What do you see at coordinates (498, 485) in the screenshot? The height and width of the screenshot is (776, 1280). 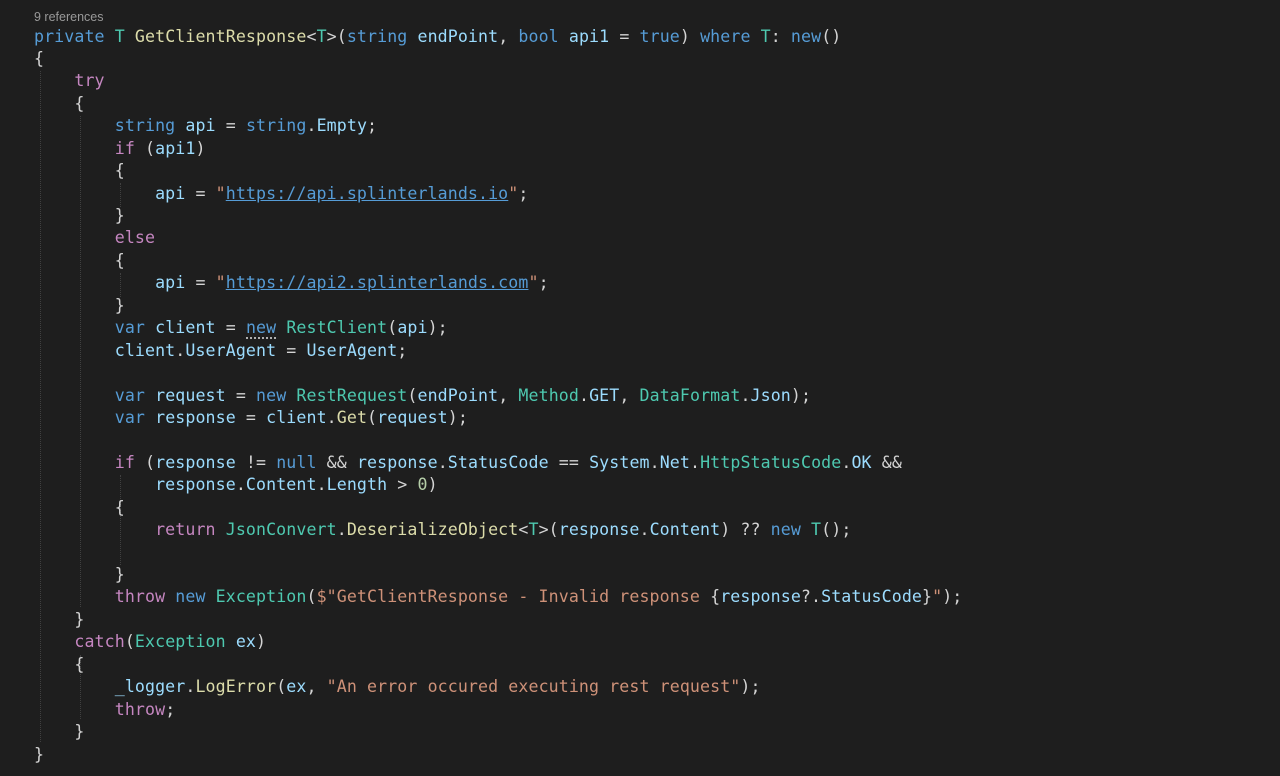 I see `code-line: response.Content.Length > 0)` at bounding box center [498, 485].